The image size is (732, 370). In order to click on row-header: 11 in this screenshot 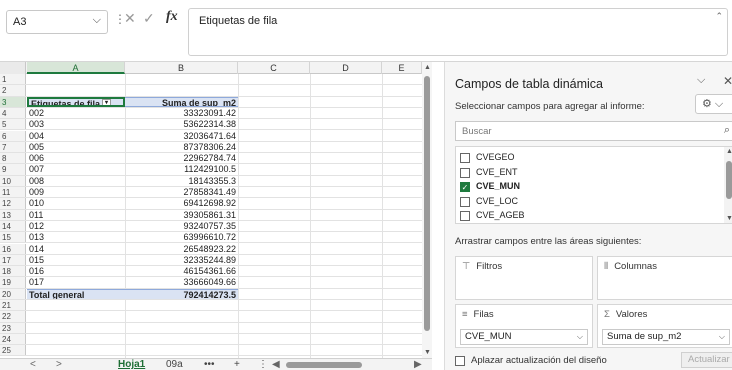, I will do `click(13, 192)`.